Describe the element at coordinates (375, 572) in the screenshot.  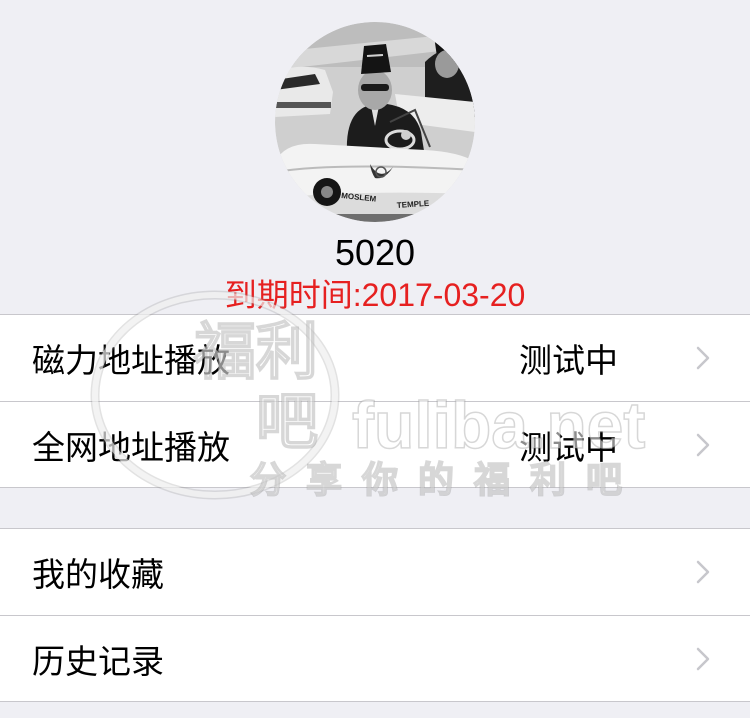
I see `menu-item-favorites: 我的收藏` at that location.